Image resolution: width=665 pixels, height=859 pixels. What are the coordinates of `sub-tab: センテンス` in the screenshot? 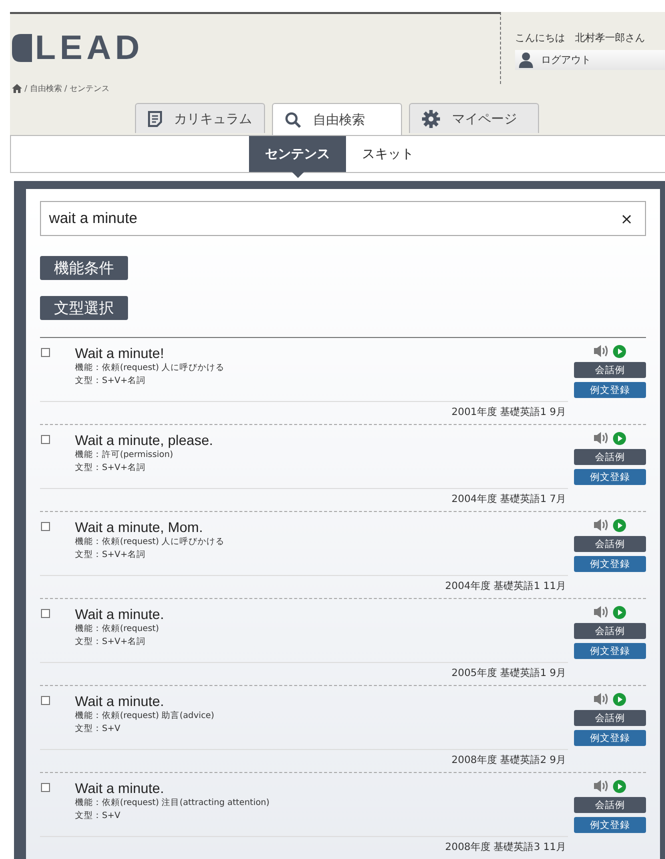 It's located at (297, 154).